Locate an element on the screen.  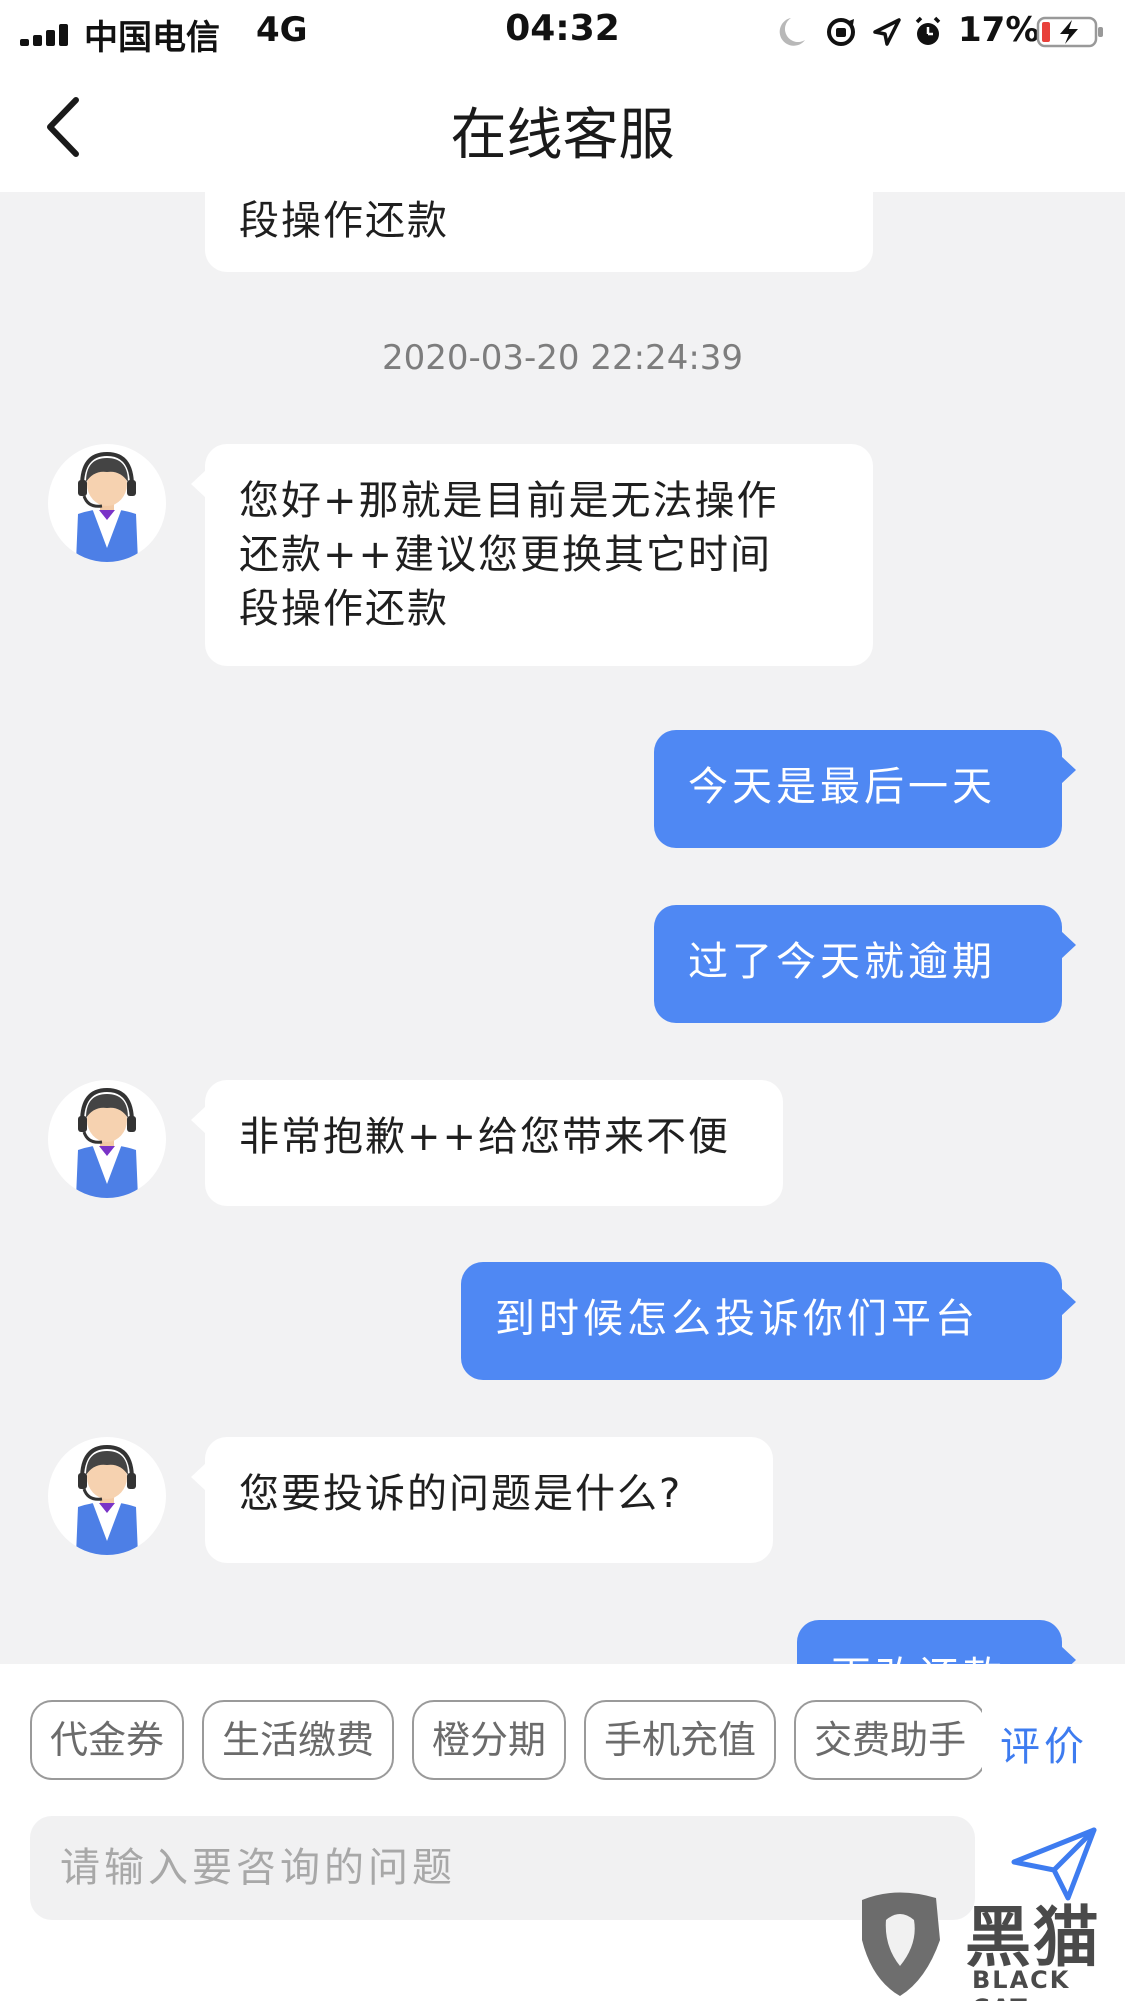
message-bubble-outgoing: 过了今天就逾期 is located at coordinates (865, 964).